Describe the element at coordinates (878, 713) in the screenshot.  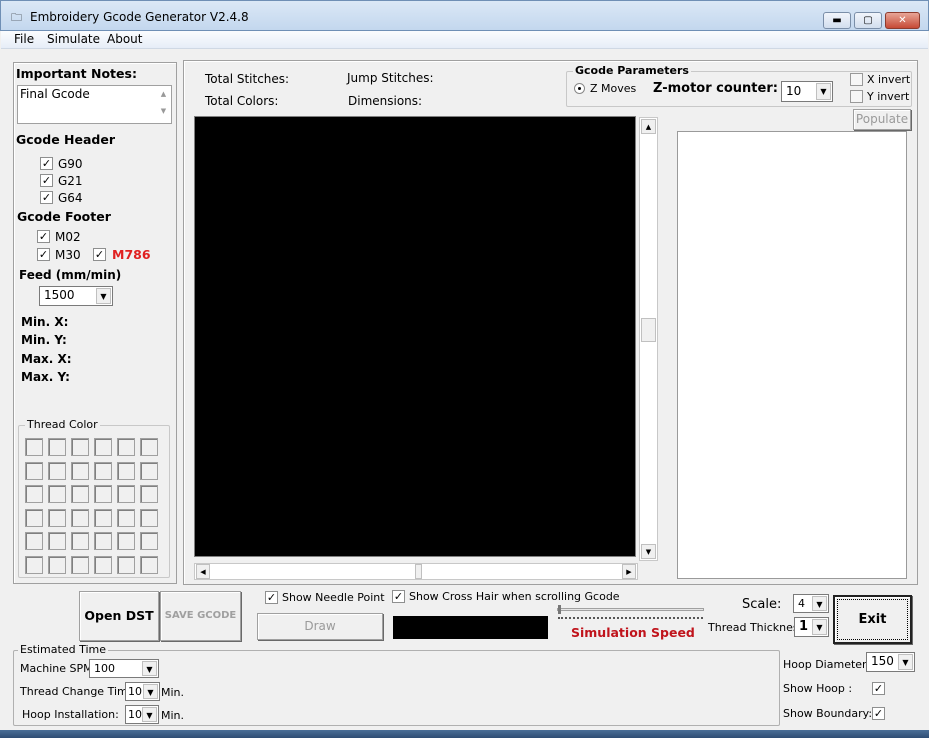
I see `show-boundary-checkbox: ✓` at that location.